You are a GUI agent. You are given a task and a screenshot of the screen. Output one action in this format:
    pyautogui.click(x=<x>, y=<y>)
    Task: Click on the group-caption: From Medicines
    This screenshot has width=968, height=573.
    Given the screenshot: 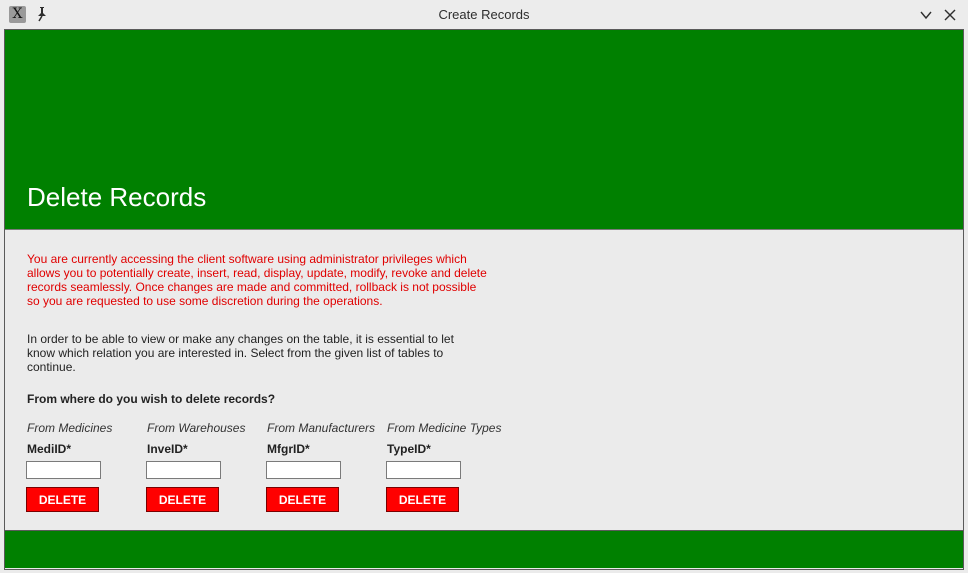 What is the action you would take?
    pyautogui.click(x=70, y=428)
    